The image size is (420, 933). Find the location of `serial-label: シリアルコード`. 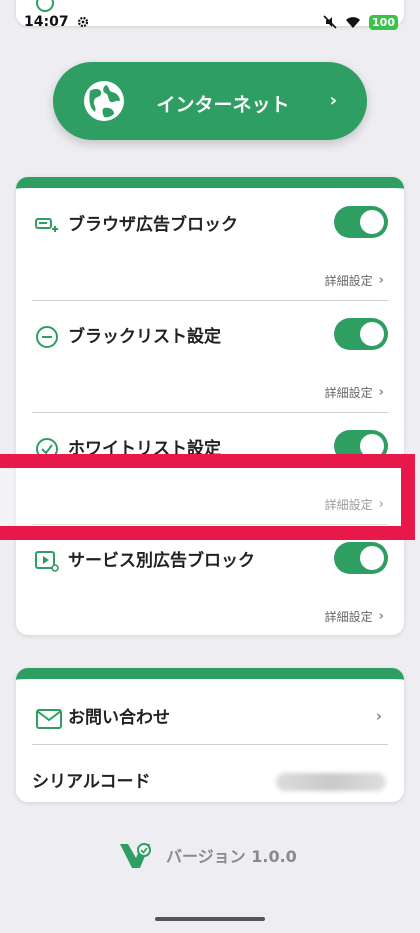

serial-label: シリアルコード is located at coordinates (91, 782).